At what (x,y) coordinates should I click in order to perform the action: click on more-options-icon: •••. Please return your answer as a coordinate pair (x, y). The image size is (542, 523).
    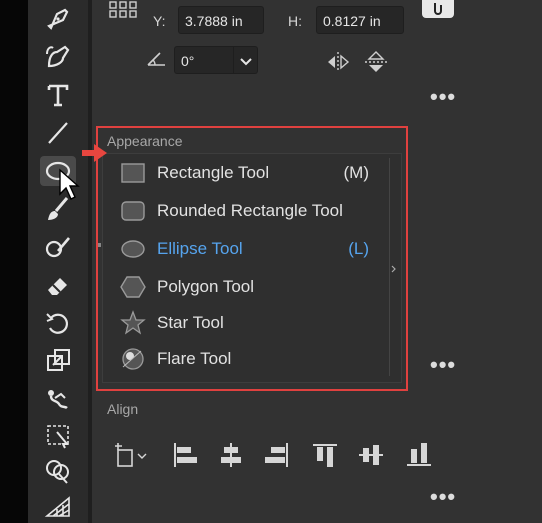
    Looking at the image, I should click on (443, 97).